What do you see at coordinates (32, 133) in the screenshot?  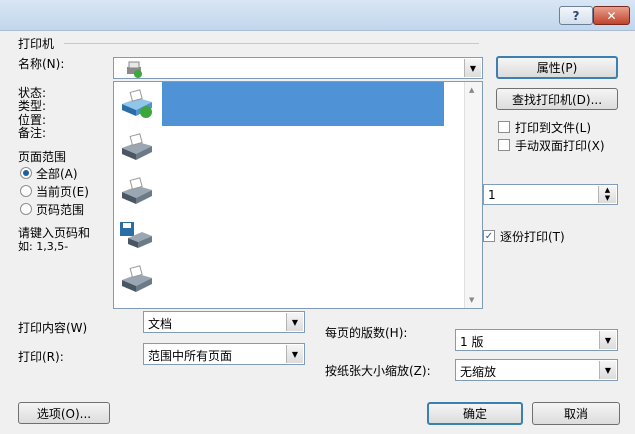 I see `printer-comment-label: 备注:` at bounding box center [32, 133].